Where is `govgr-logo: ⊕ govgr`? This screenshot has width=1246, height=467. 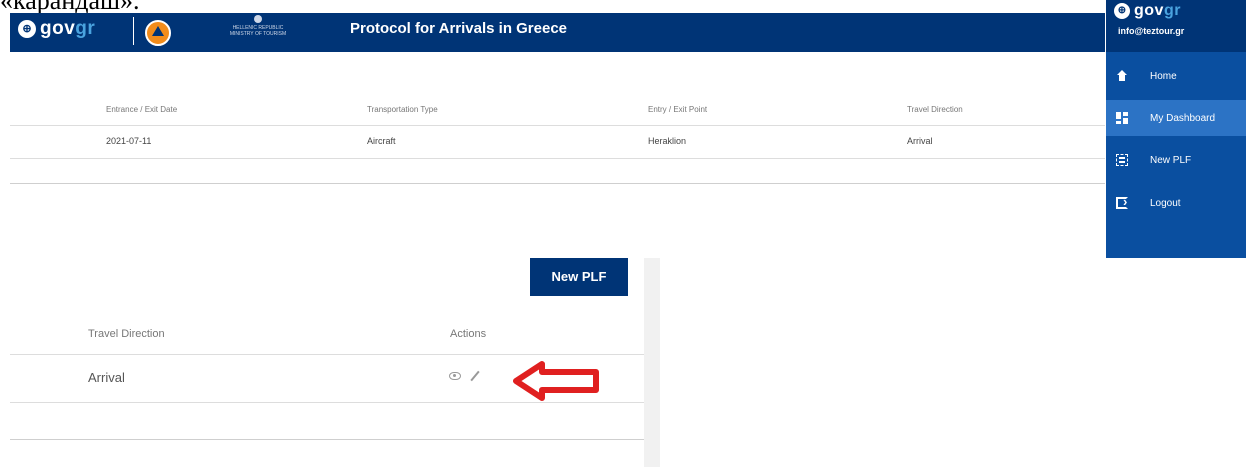
govgr-logo: ⊕ govgr is located at coordinates (56, 29).